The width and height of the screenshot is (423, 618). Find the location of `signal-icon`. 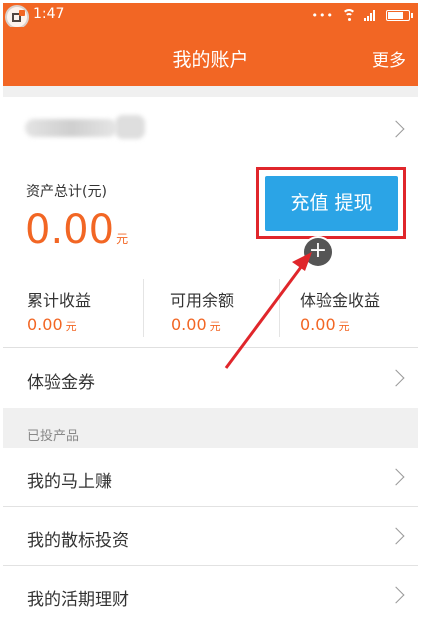

signal-icon is located at coordinates (371, 15).